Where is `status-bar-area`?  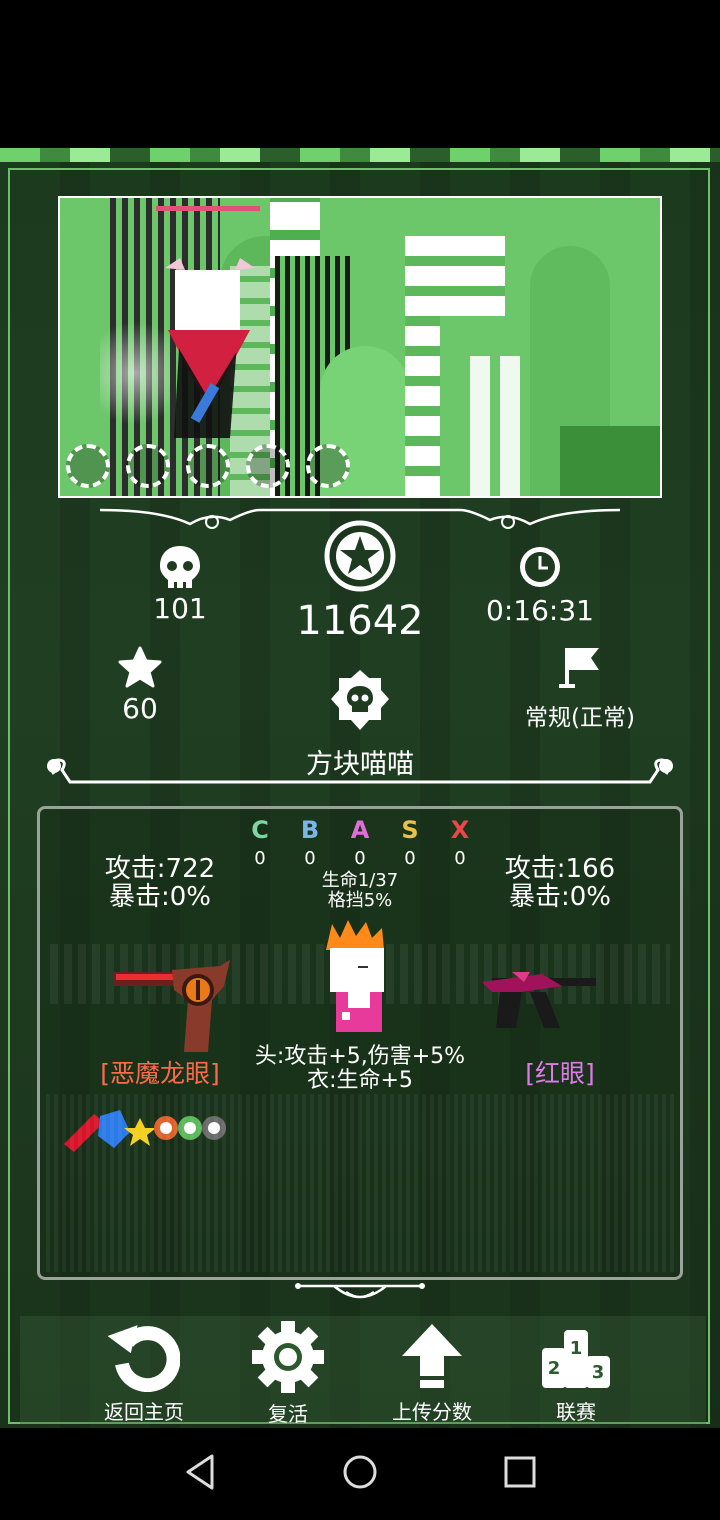 status-bar-area is located at coordinates (360, 74).